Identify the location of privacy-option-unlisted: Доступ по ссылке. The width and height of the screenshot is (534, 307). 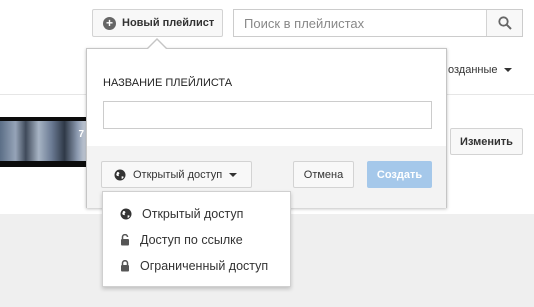
(196, 240).